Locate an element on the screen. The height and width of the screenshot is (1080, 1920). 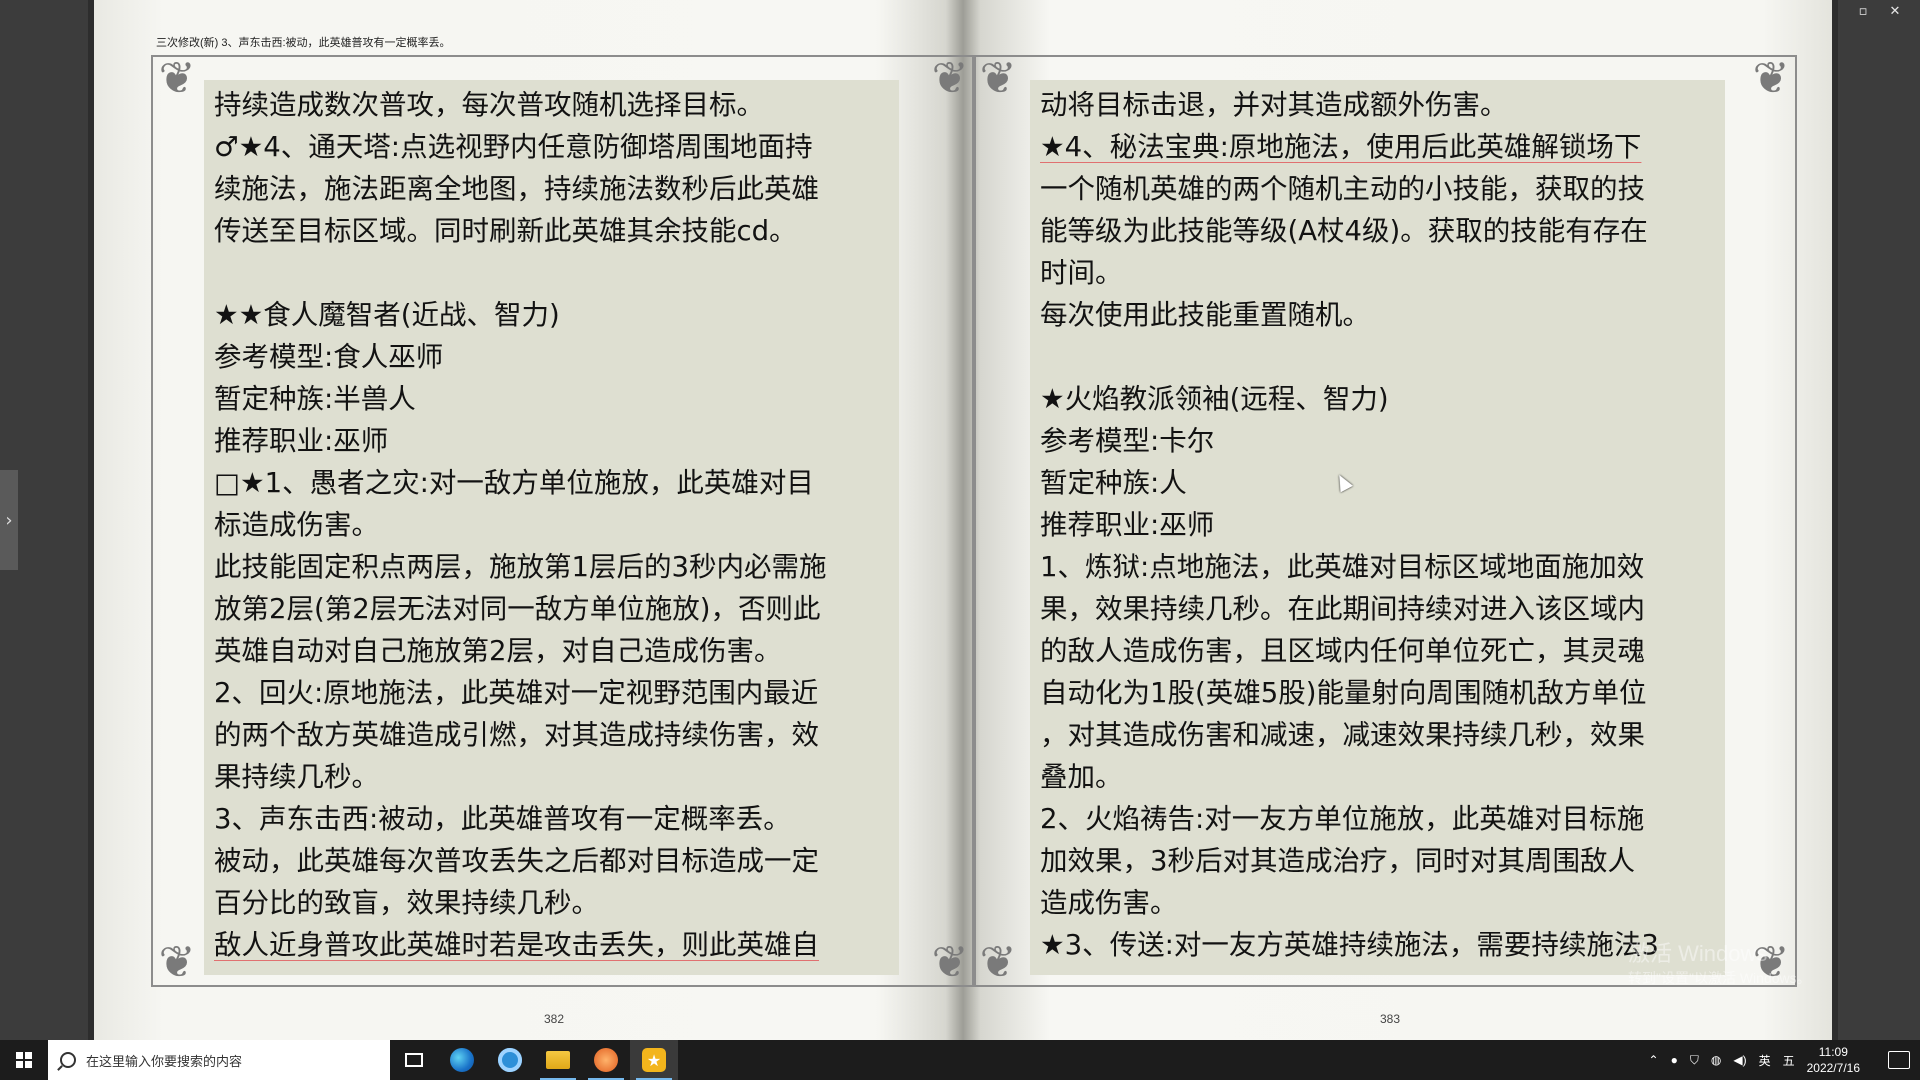
task-view-button is located at coordinates (414, 1060).